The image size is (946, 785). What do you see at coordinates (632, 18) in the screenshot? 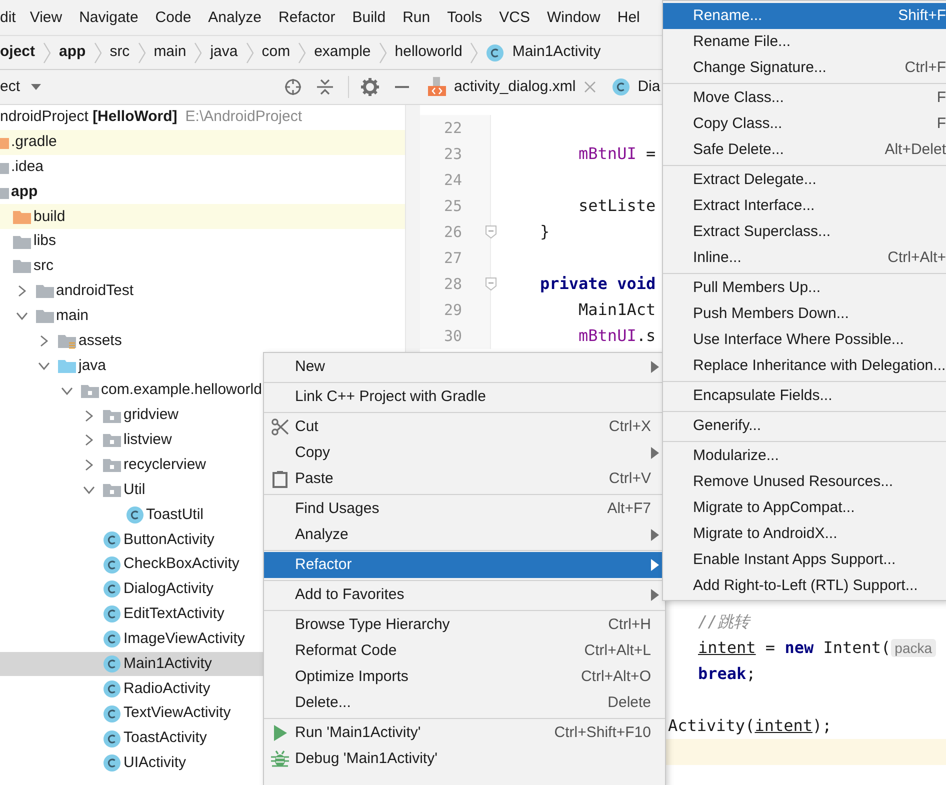
I see `menu-item: Hel` at bounding box center [632, 18].